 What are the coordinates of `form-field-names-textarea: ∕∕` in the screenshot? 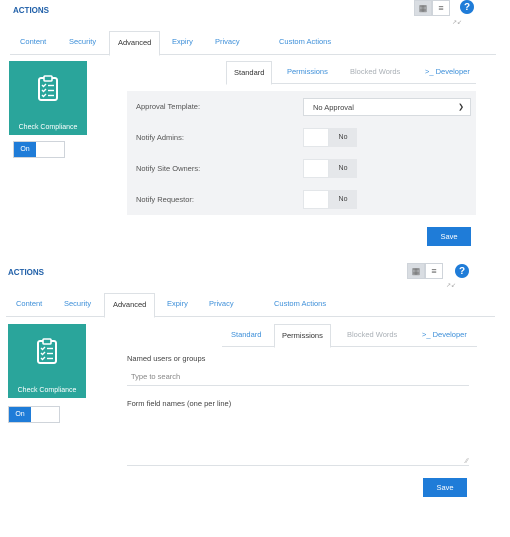 It's located at (298, 439).